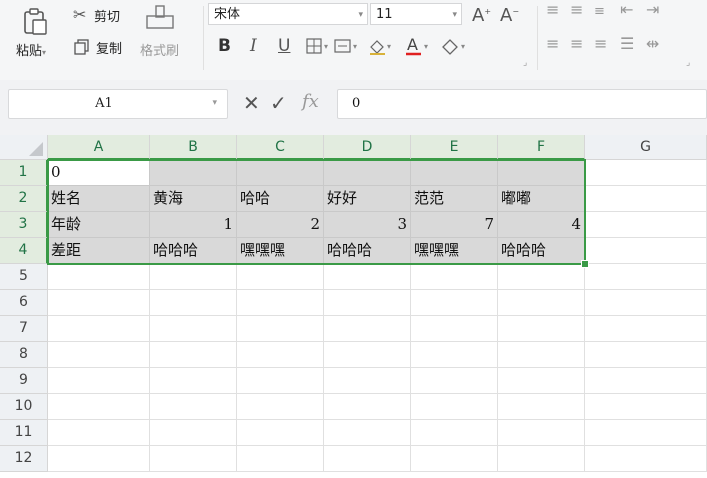 This screenshot has width=707, height=478. I want to click on cell-g8, so click(646, 355).